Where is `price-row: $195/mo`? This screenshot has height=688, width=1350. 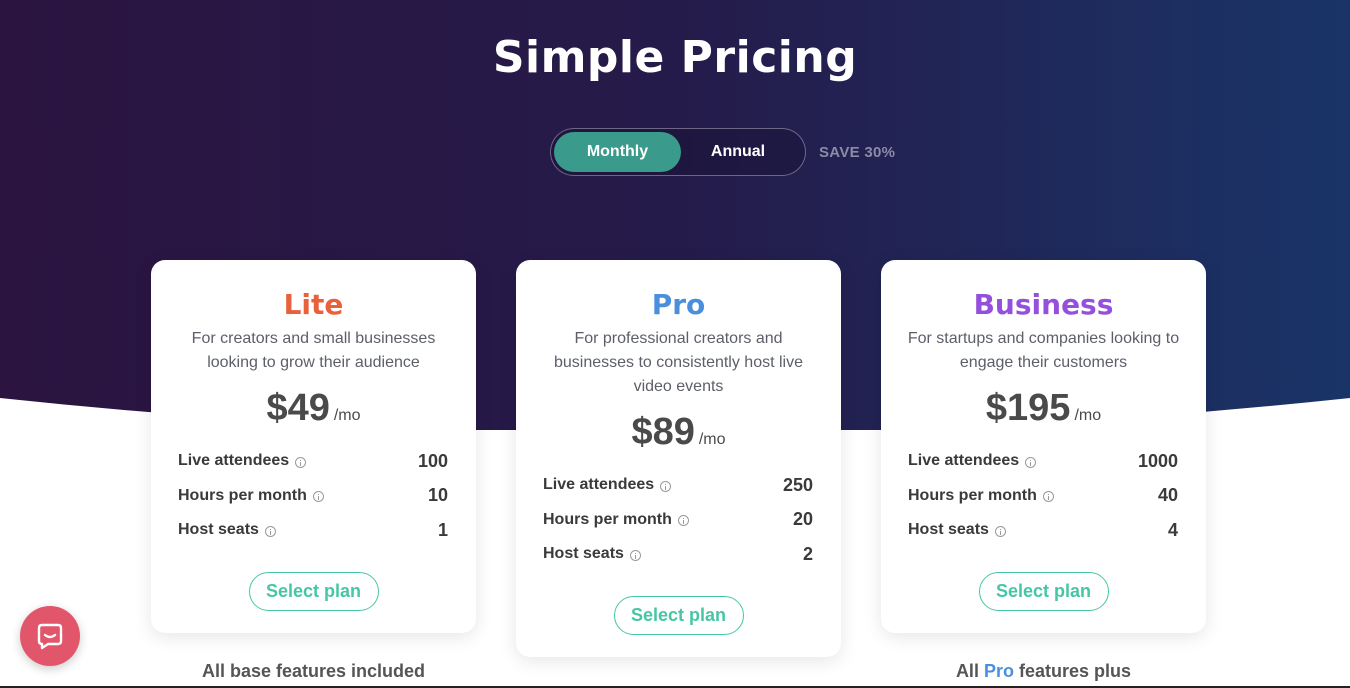
price-row: $195/mo is located at coordinates (1043, 408).